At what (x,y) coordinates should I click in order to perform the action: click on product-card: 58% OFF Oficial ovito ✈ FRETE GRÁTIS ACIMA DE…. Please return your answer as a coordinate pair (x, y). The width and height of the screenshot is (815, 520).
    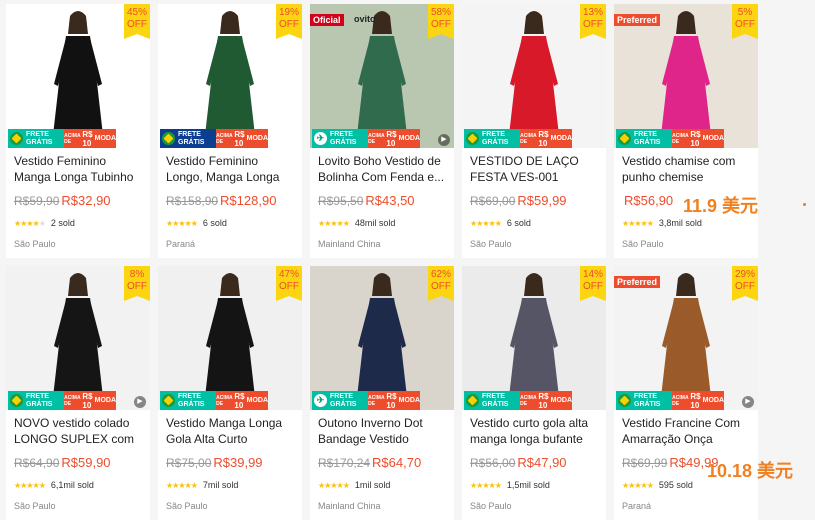
    Looking at the image, I should click on (382, 131).